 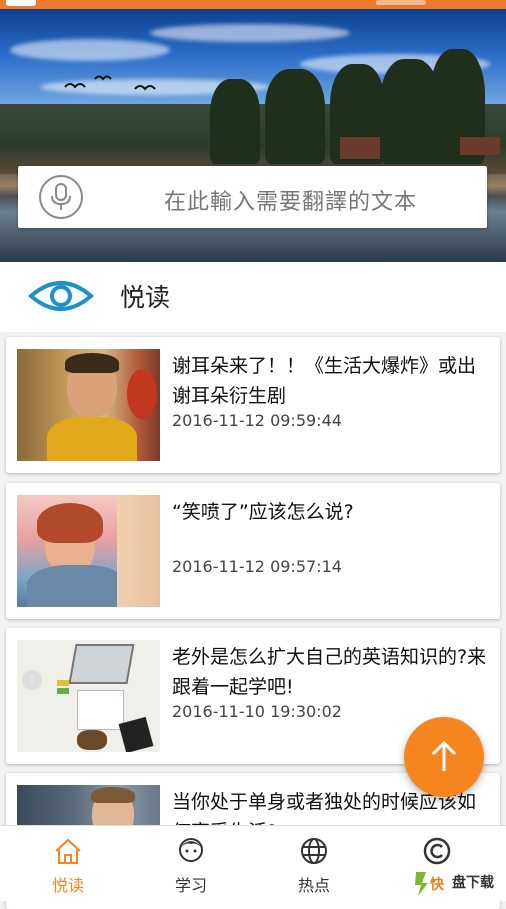 I want to click on nav-label: 学习, so click(x=190, y=885).